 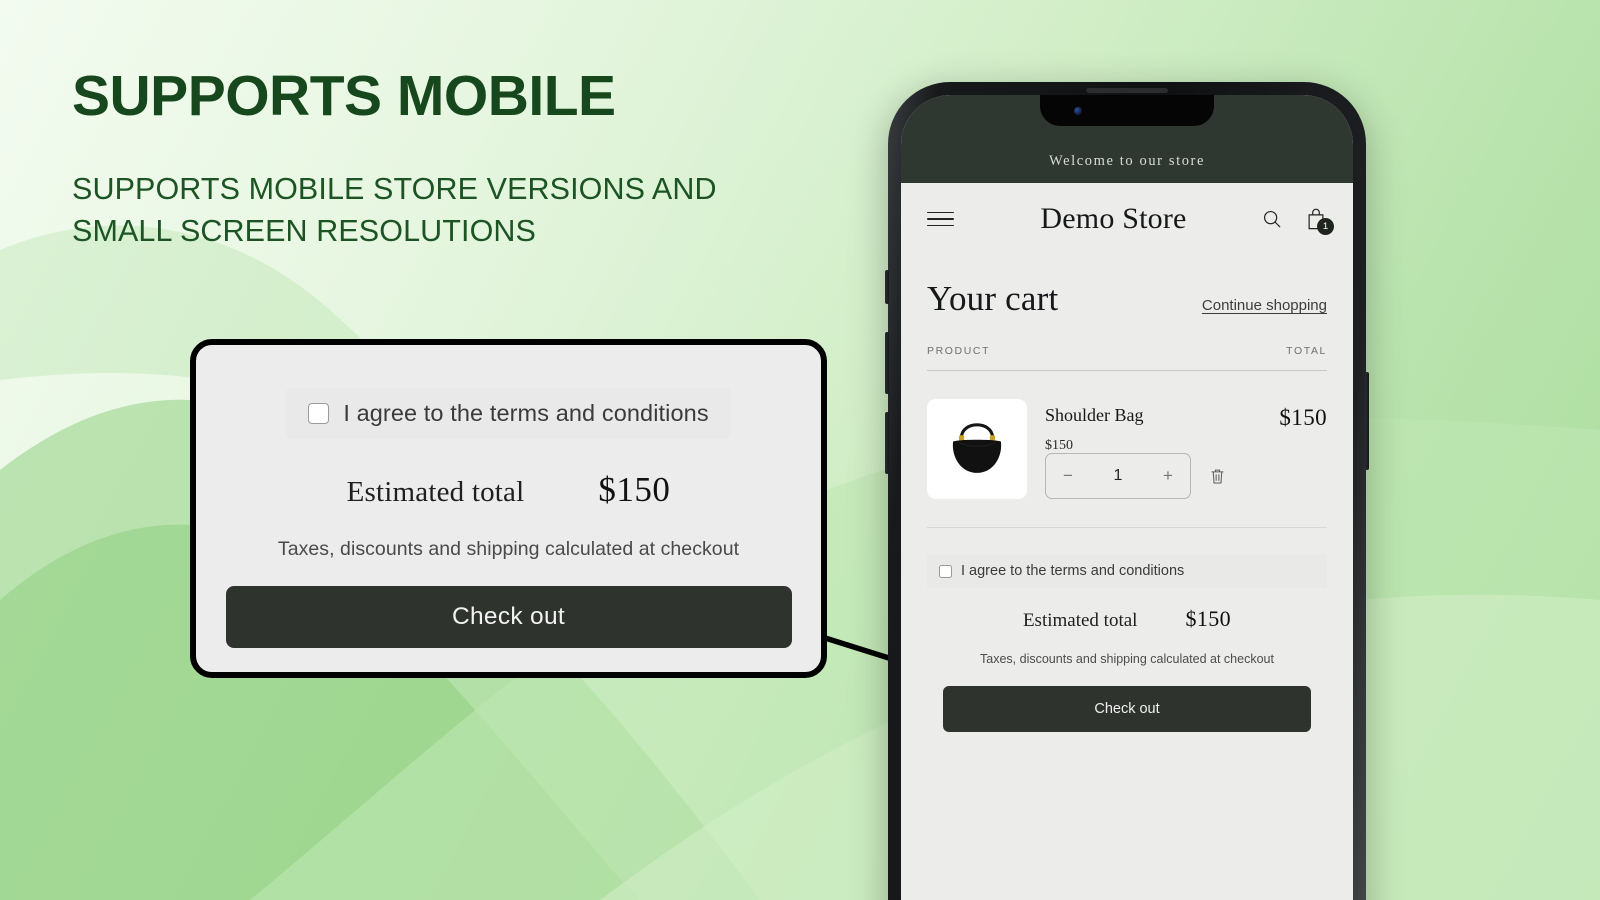 I want to click on cart-title-row: Your cart Continue shopping, so click(x=1127, y=299).